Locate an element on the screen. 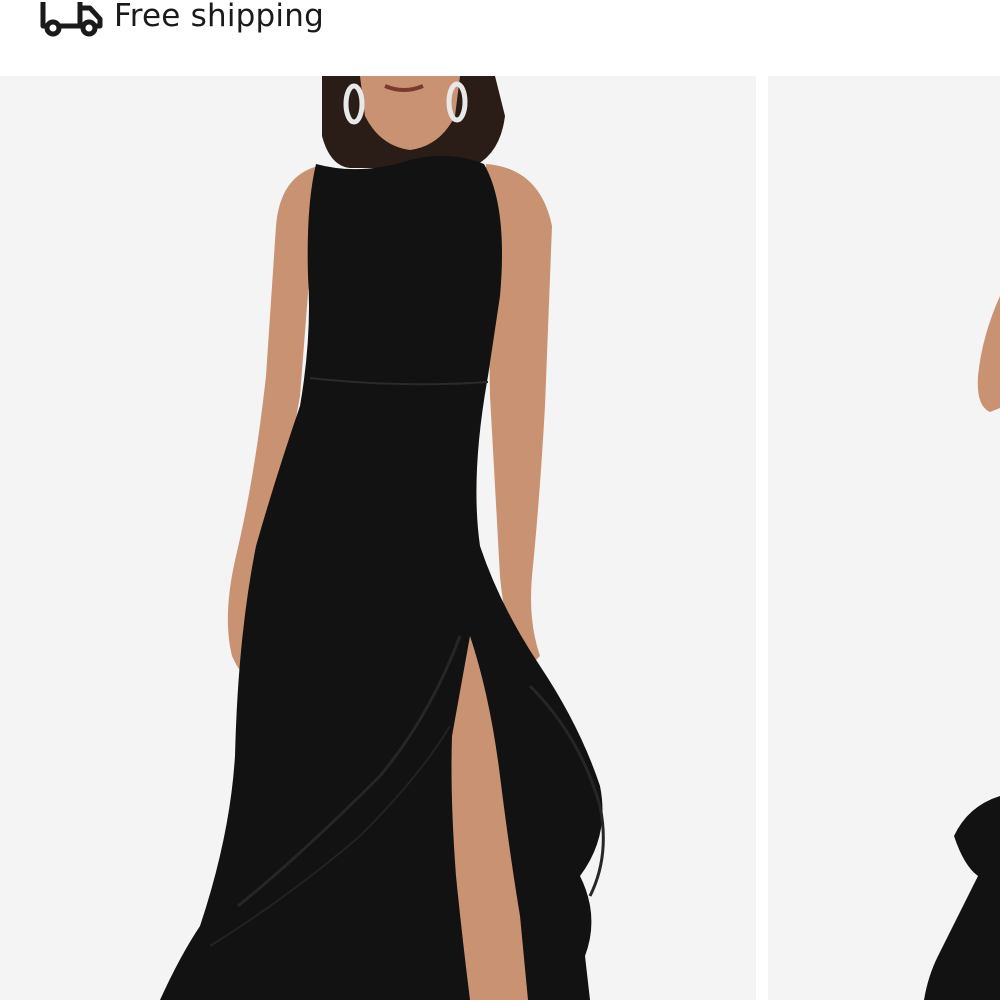  truck-icon is located at coordinates (72, 19).